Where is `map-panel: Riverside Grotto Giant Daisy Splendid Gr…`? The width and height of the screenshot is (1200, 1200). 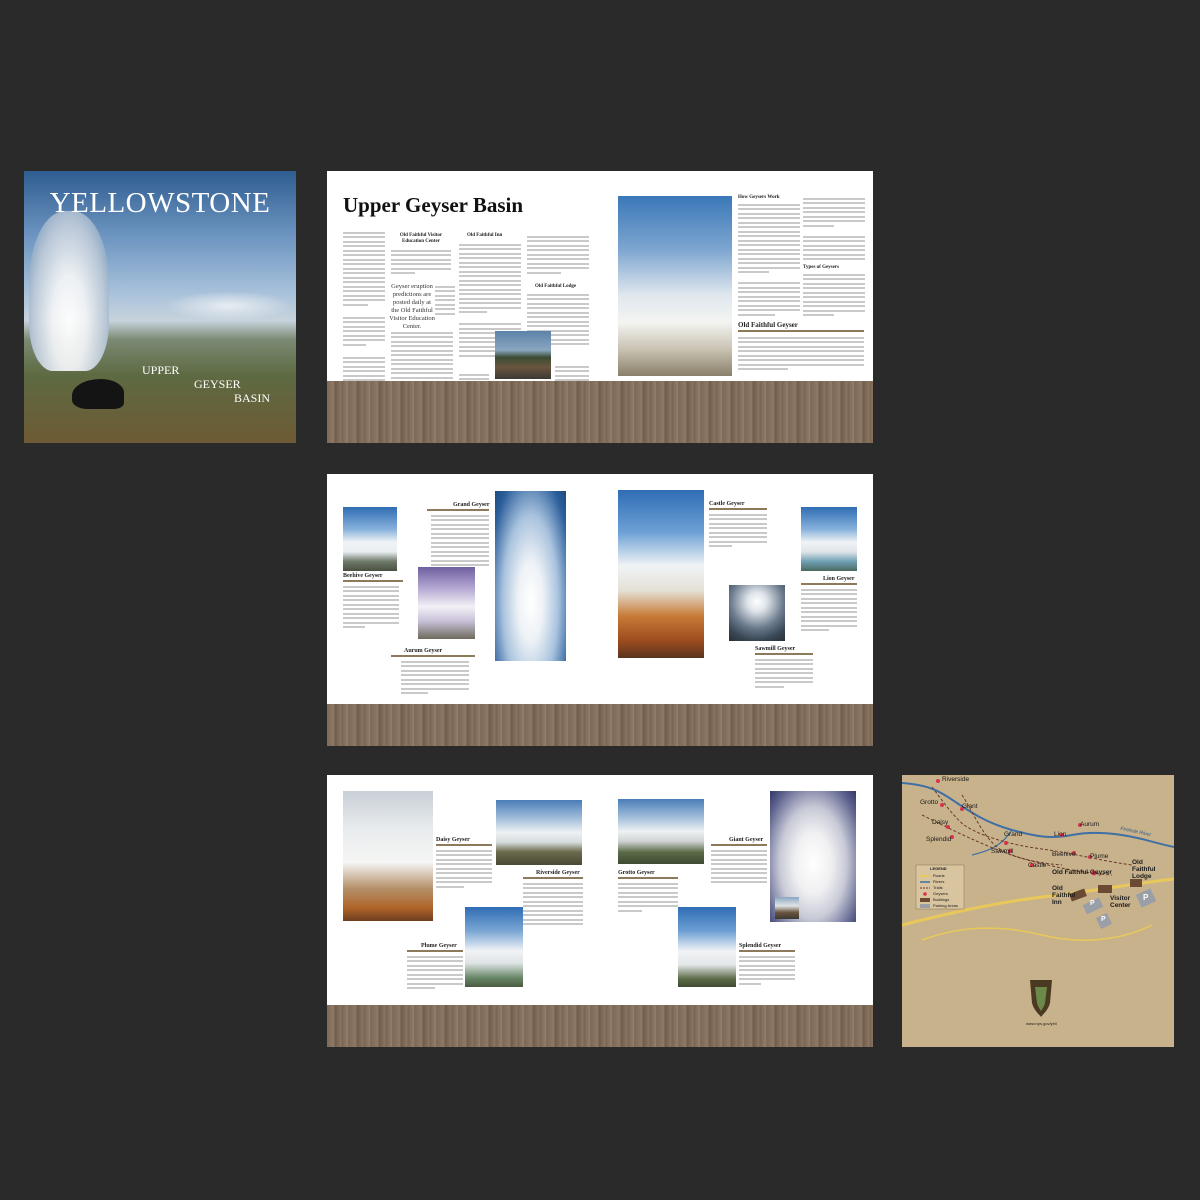 map-panel: Riverside Grotto Giant Daisy Splendid Gr… is located at coordinates (1038, 911).